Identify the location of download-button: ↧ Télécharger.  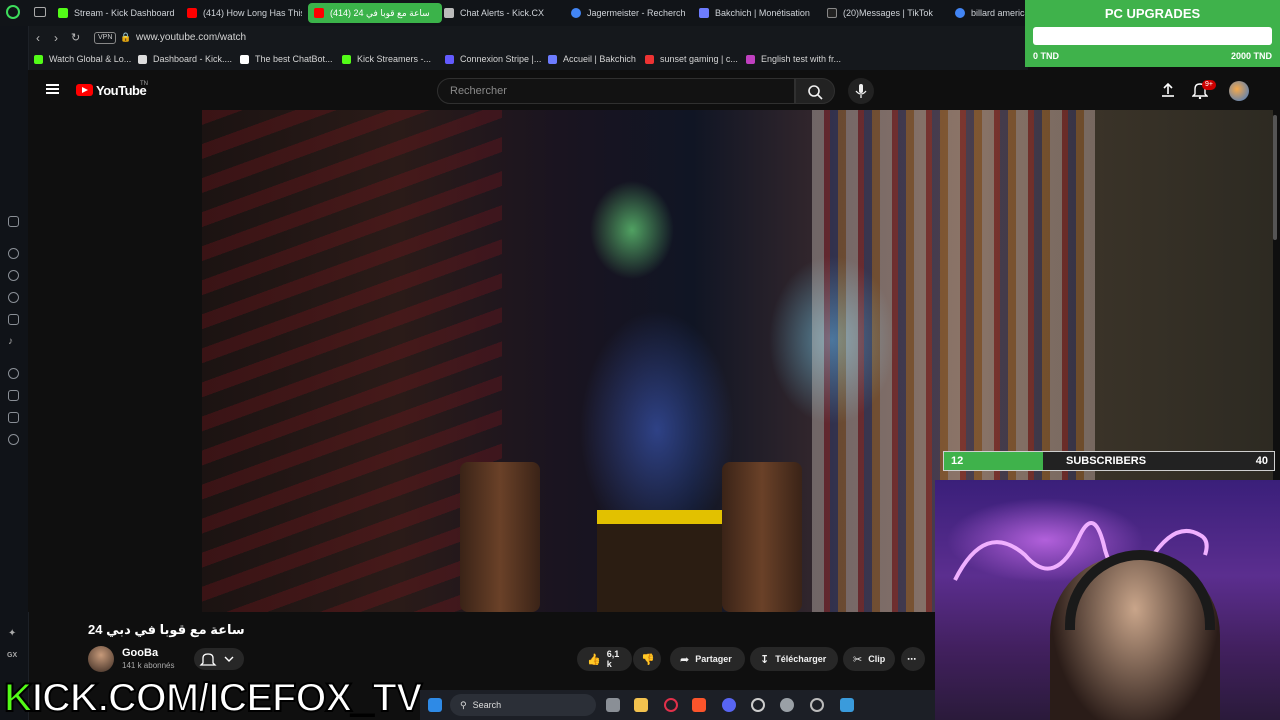
(794, 659).